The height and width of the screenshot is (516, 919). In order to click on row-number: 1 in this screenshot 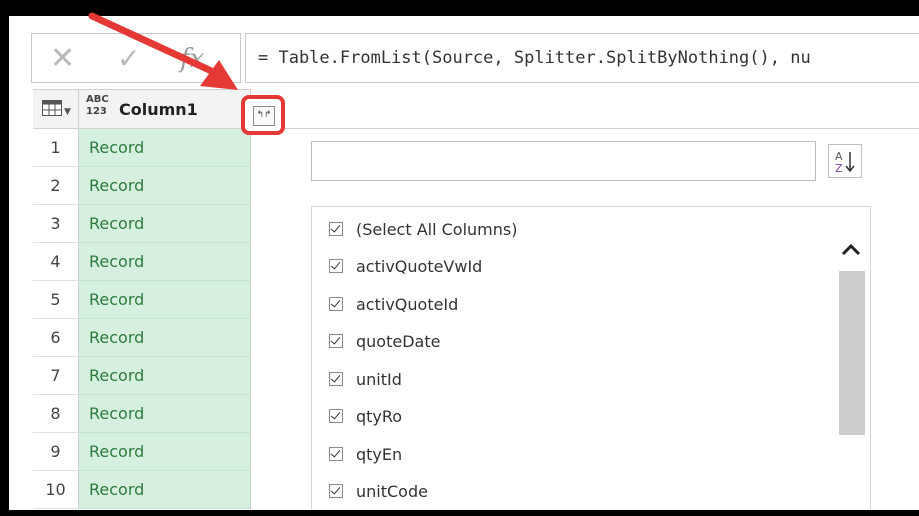, I will do `click(56, 148)`.